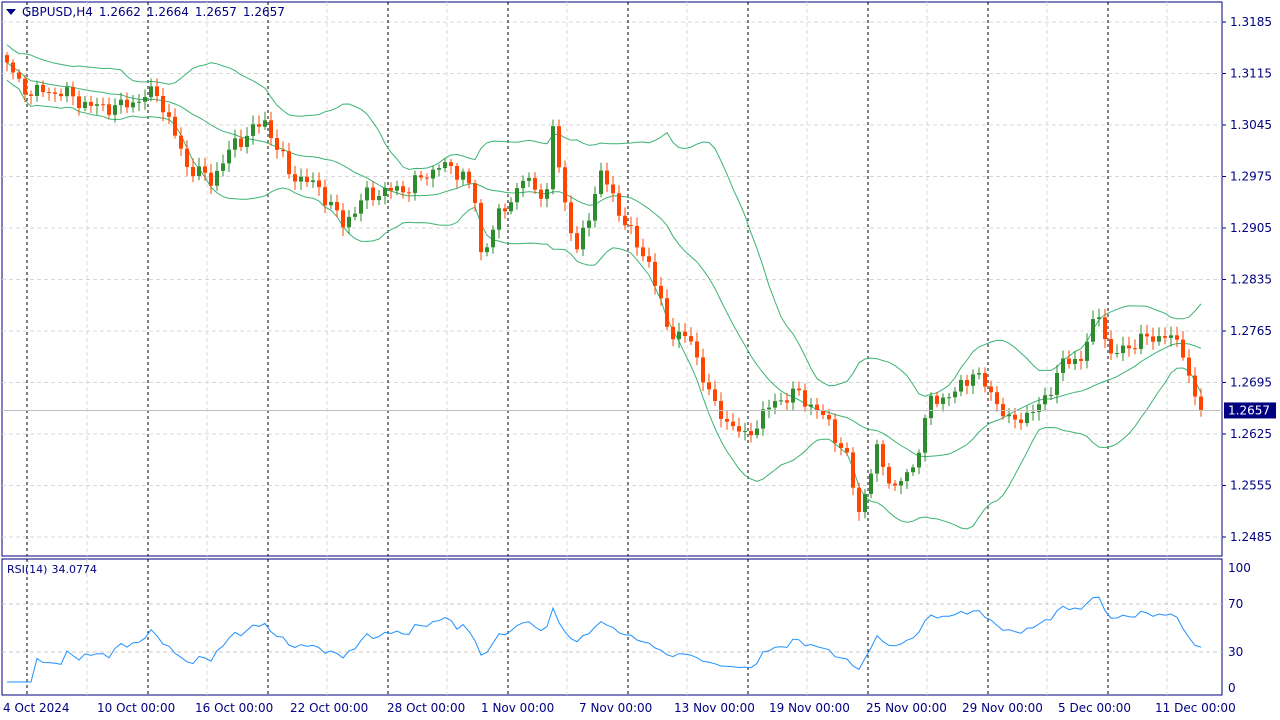 This screenshot has height=720, width=1280. Describe the element at coordinates (167, 12) in the screenshot. I see `high-price: 1.2664` at that location.